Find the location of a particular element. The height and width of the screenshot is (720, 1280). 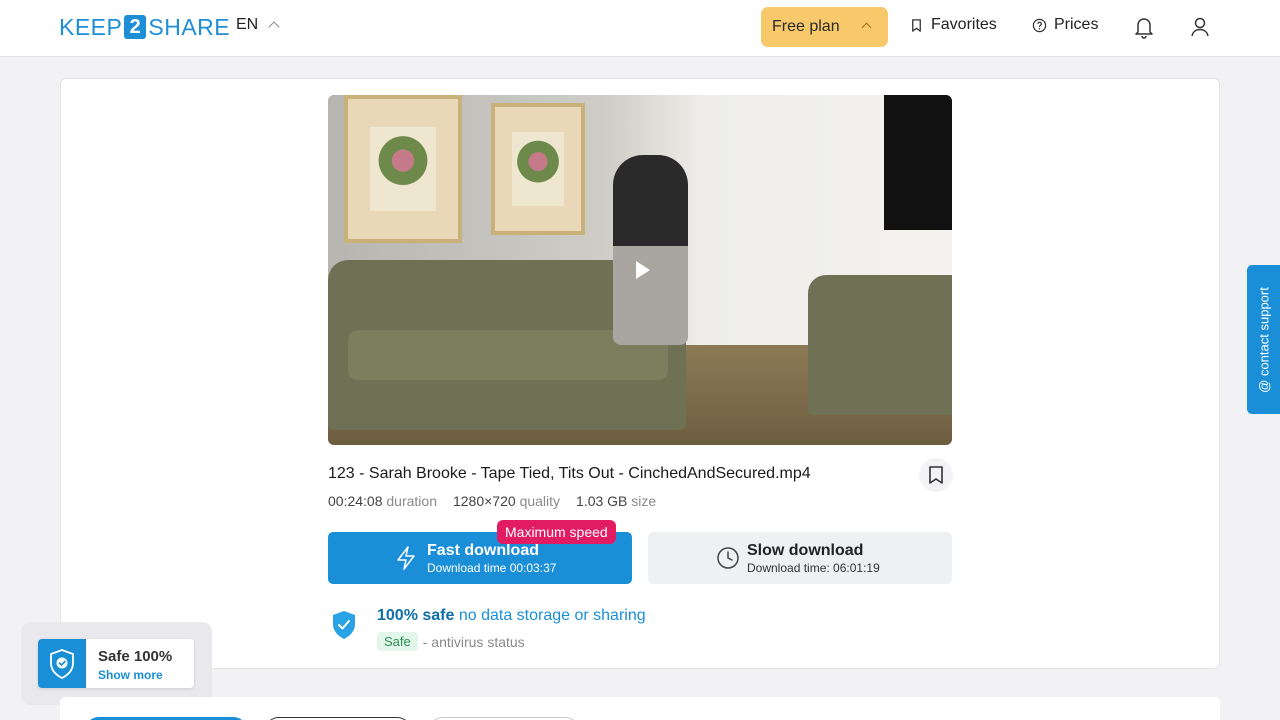

clock-icon is located at coordinates (728, 558).